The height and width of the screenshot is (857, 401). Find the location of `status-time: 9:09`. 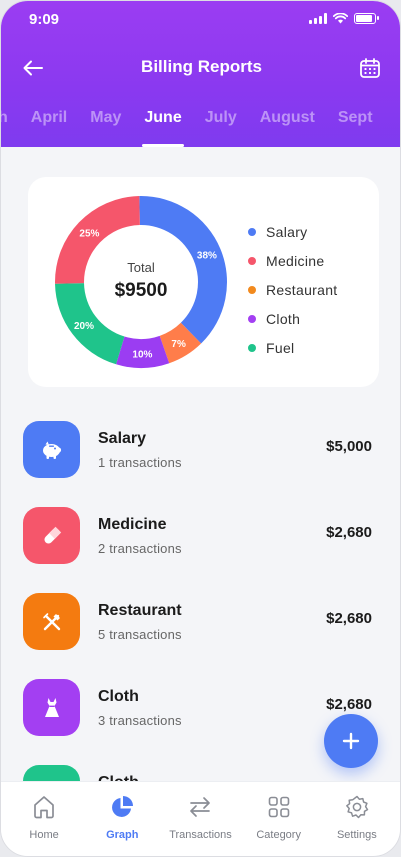

status-time: 9:09 is located at coordinates (44, 19).